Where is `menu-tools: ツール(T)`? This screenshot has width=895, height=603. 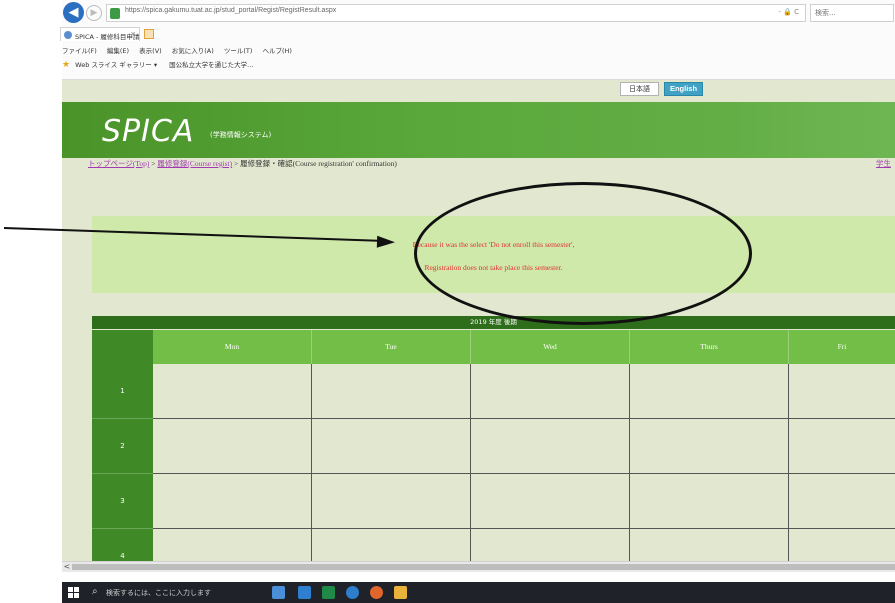 menu-tools: ツール(T) is located at coordinates (238, 51).